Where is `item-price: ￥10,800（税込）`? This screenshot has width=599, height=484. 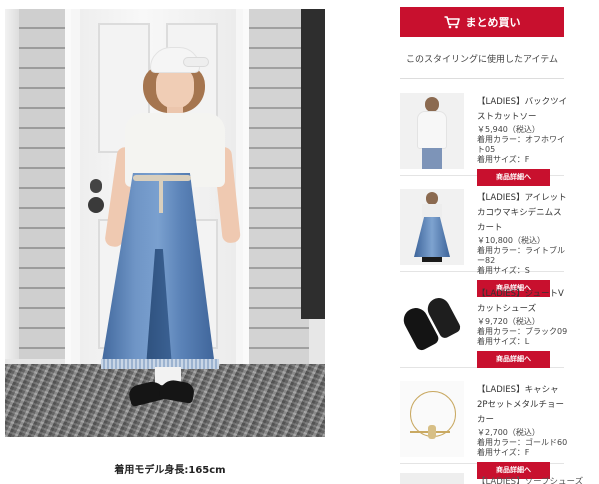 item-price: ￥10,800（税込） is located at coordinates (511, 240).